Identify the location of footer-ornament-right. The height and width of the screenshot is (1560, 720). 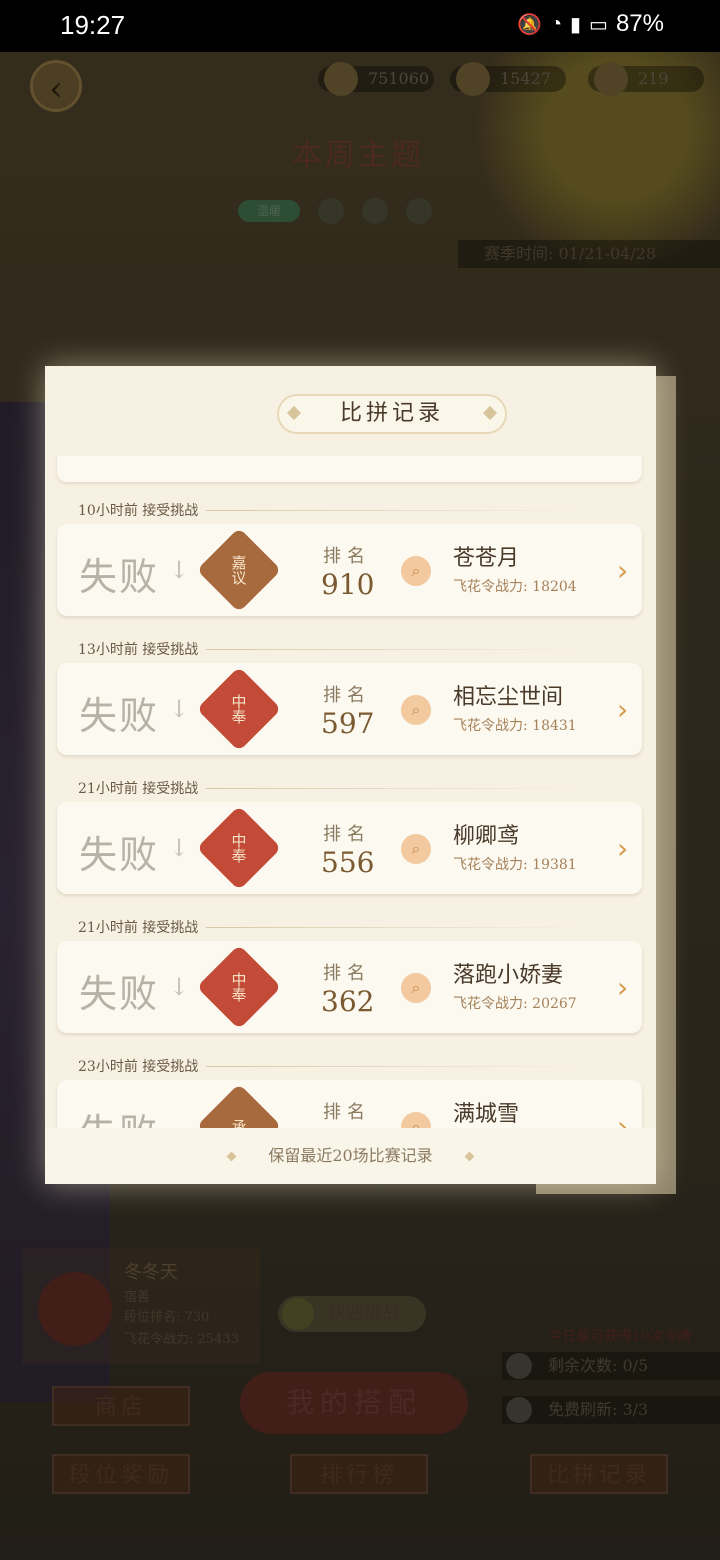
(469, 1156).